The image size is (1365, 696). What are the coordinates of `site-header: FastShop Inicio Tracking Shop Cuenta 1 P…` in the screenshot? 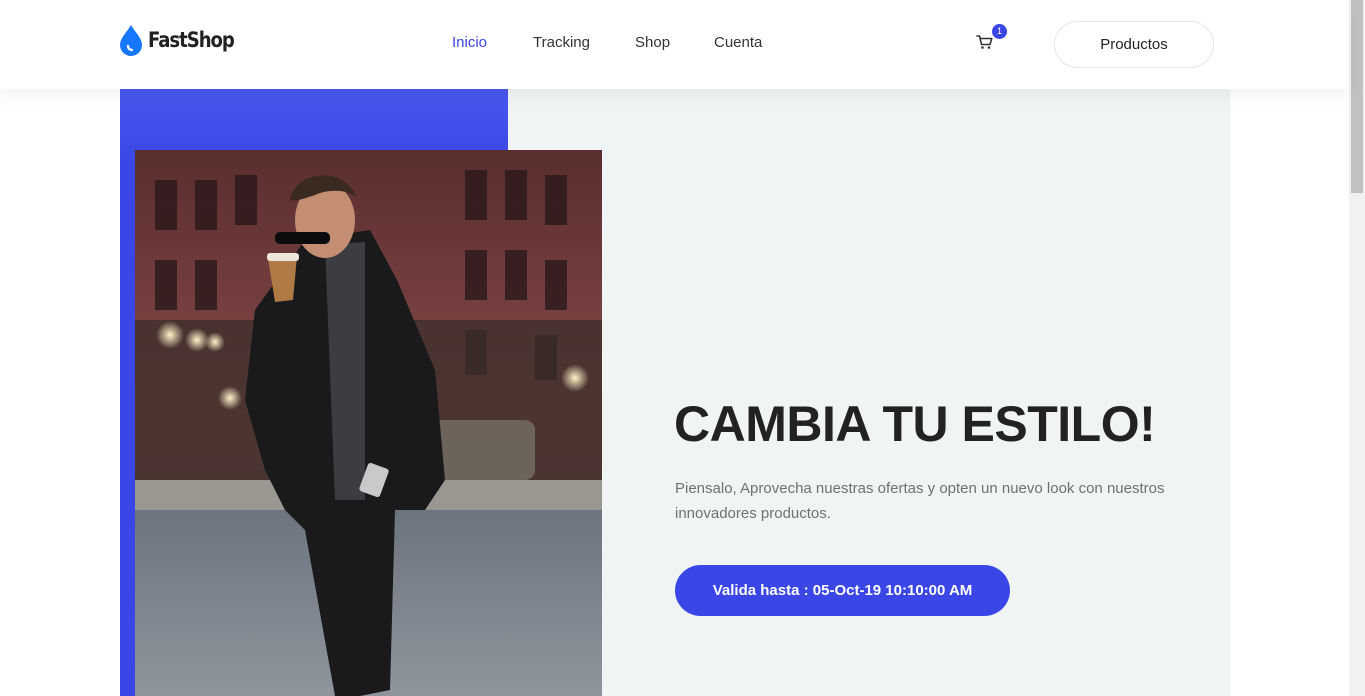 It's located at (674, 44).